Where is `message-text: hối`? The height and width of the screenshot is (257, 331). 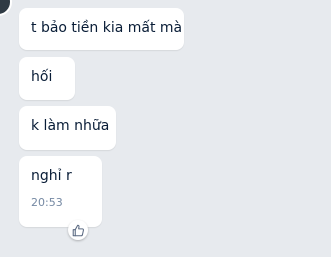
message-text: hối is located at coordinates (42, 77).